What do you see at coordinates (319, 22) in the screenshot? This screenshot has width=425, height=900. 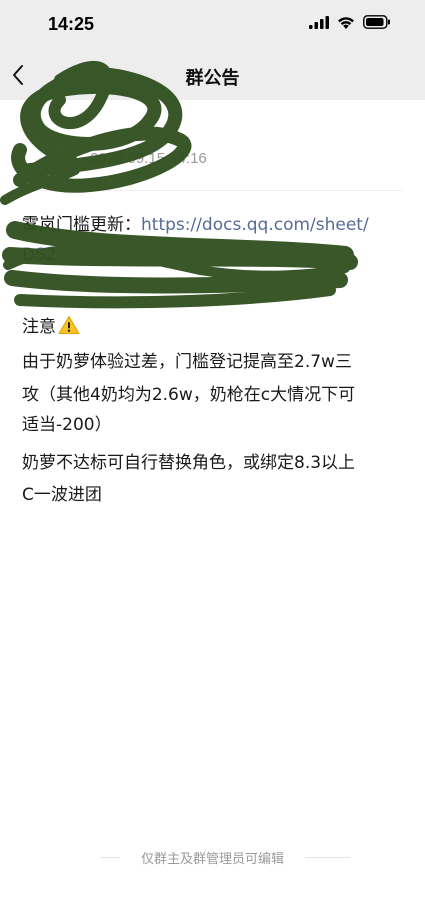 I see `signal-icon` at bounding box center [319, 22].